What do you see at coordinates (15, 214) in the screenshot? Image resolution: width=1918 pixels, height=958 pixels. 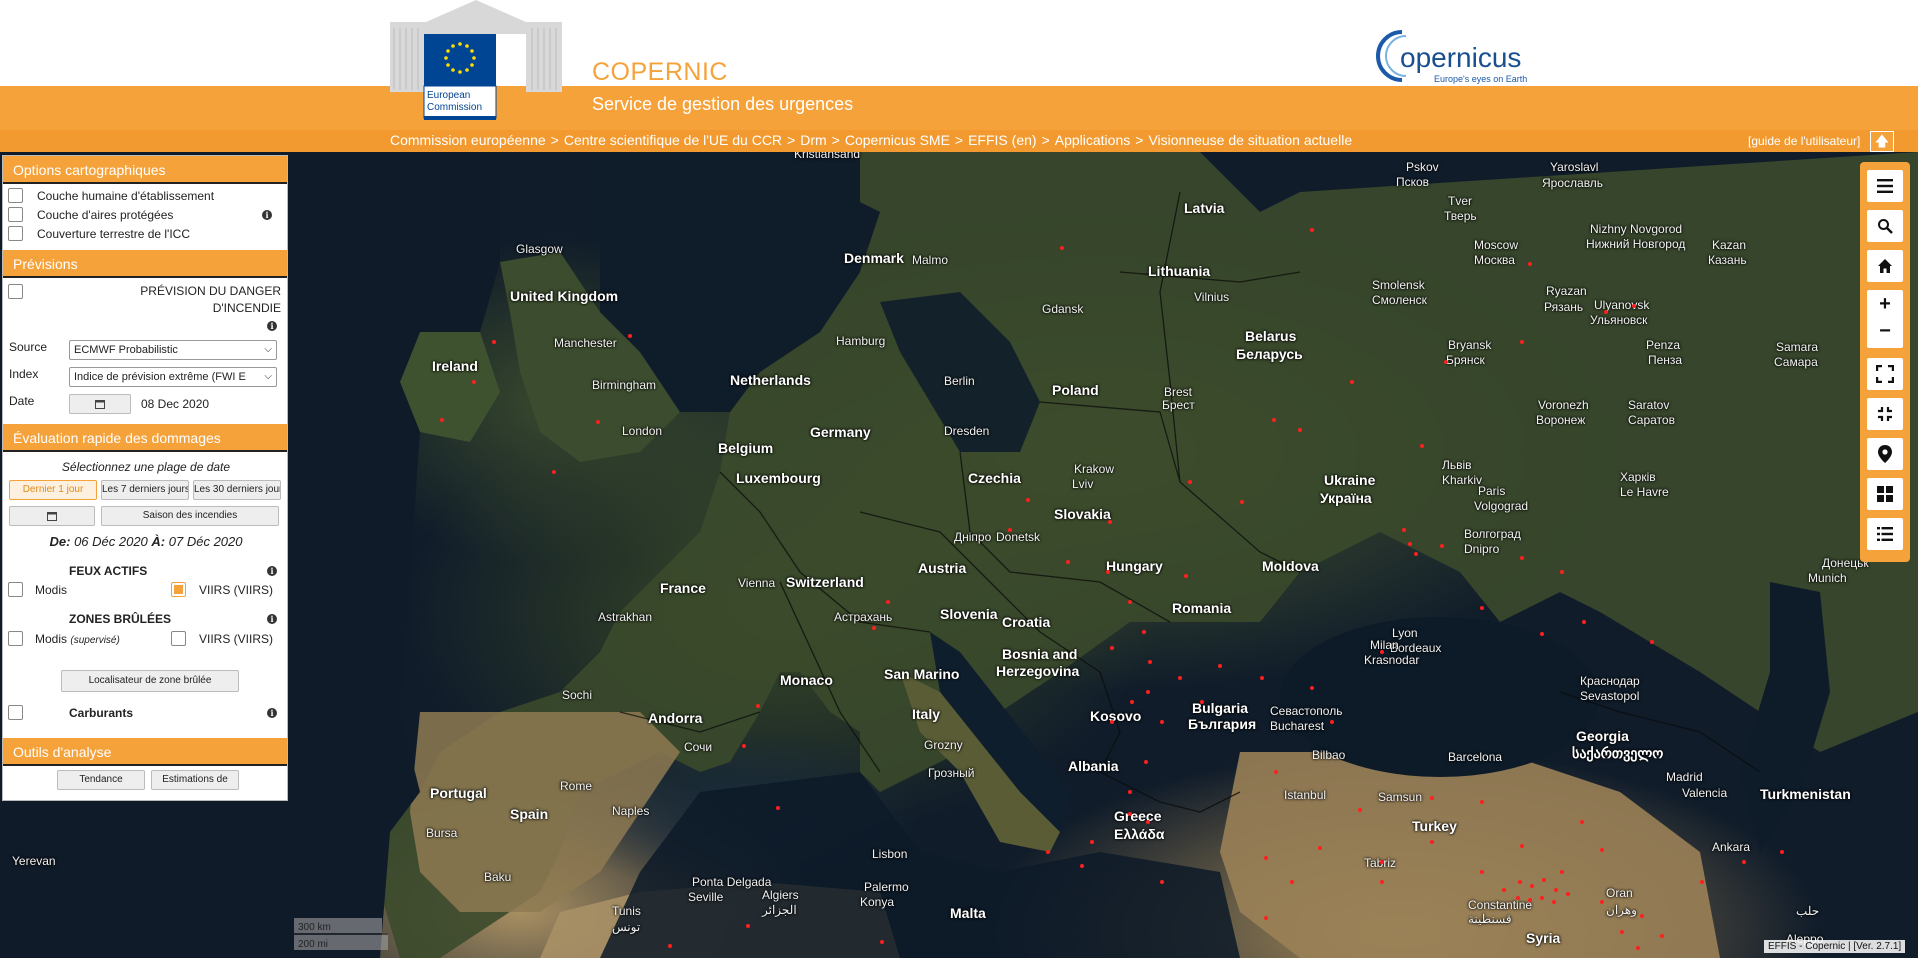 I see `protected-areas-checkbox` at bounding box center [15, 214].